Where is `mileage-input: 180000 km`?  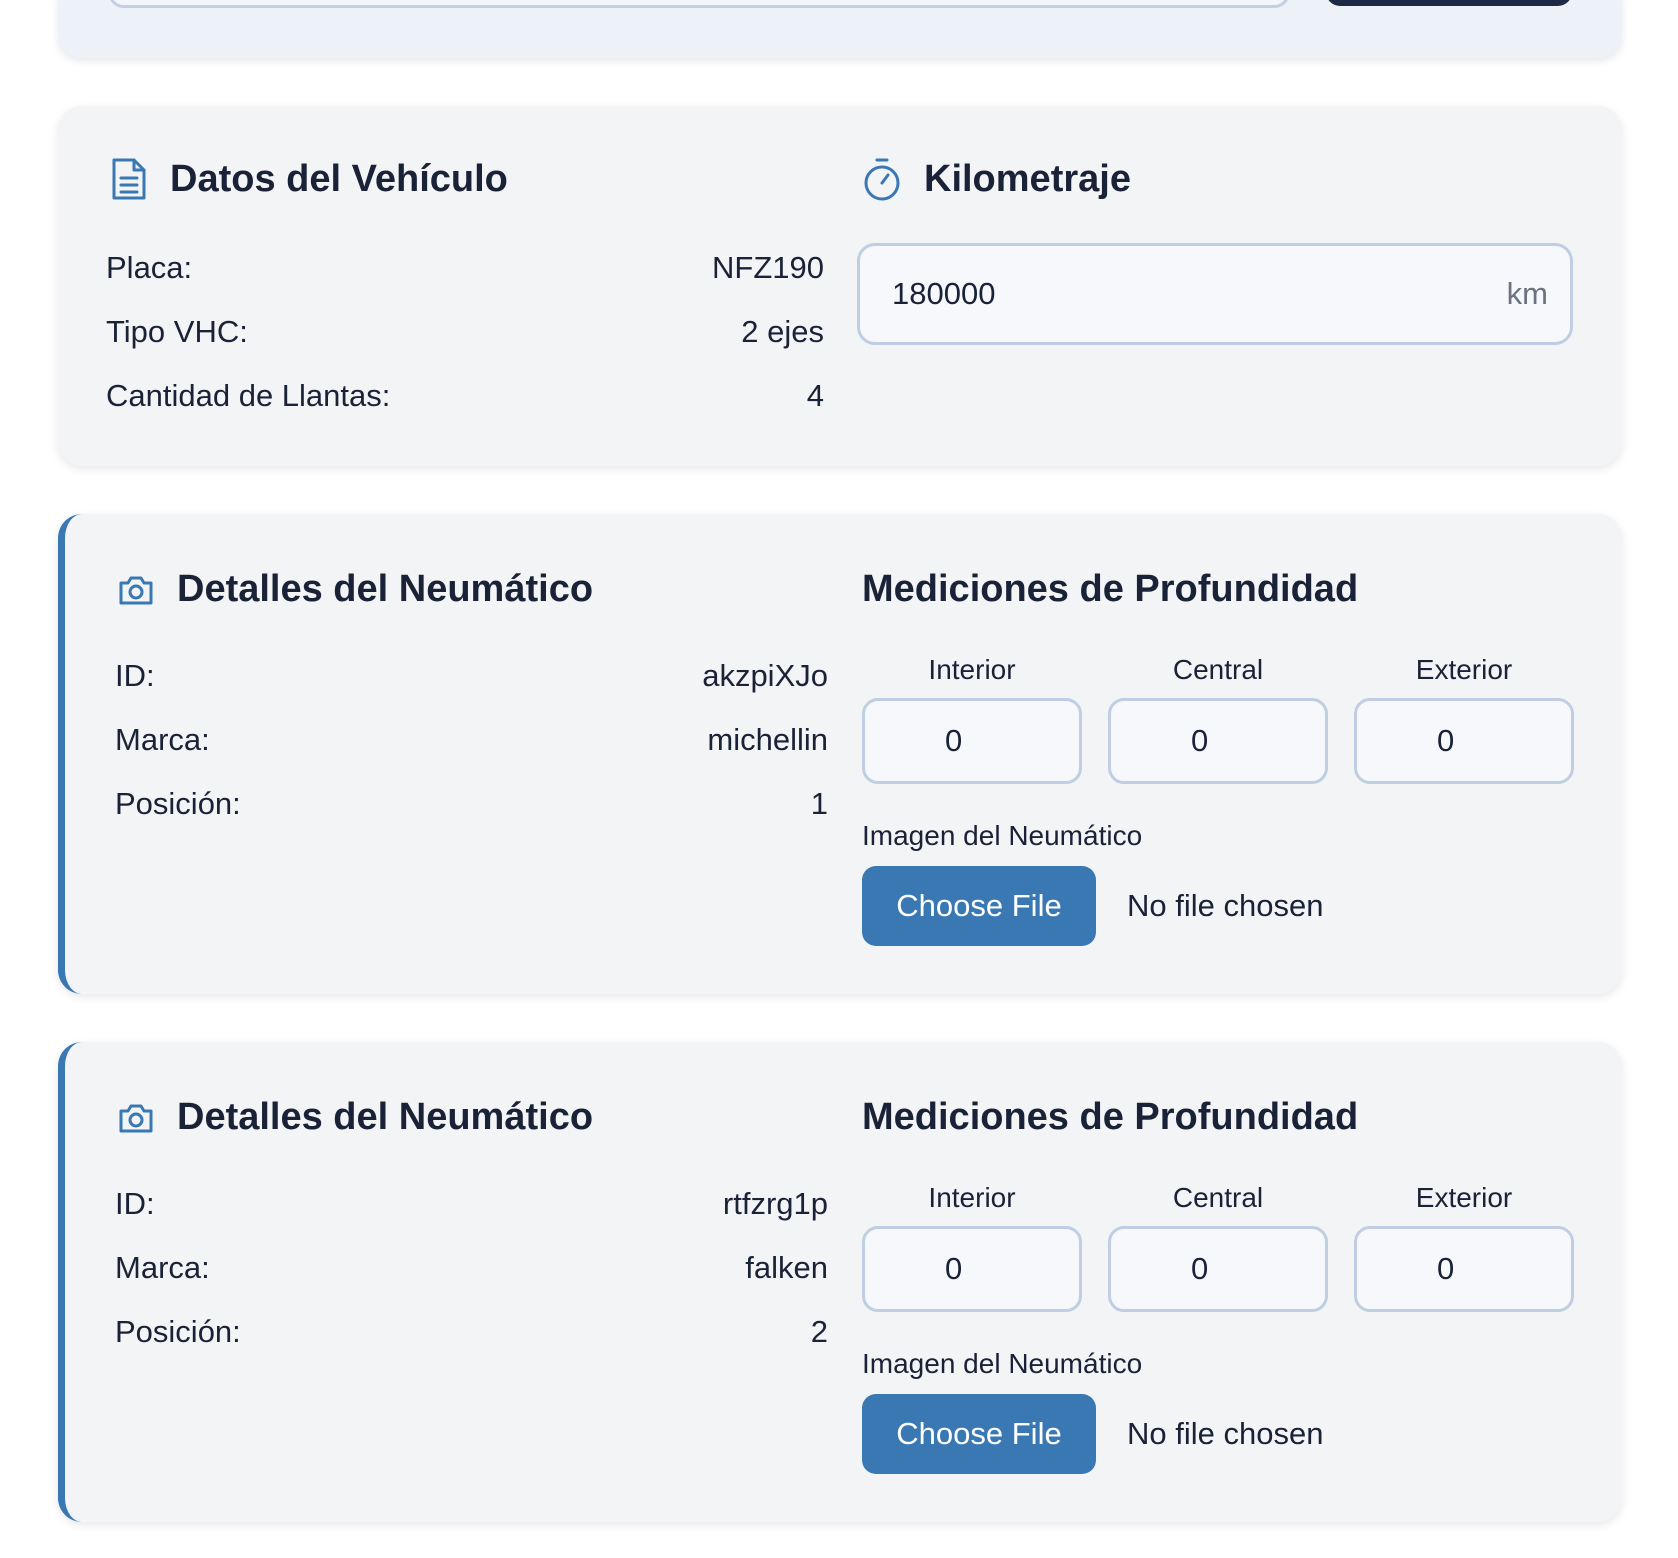 mileage-input: 180000 km is located at coordinates (1215, 294).